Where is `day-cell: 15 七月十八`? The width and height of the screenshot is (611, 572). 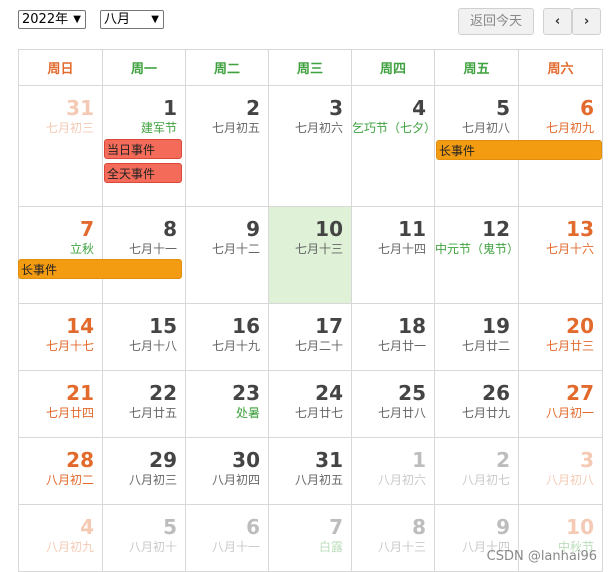 day-cell: 15 七月十八 is located at coordinates (144, 337).